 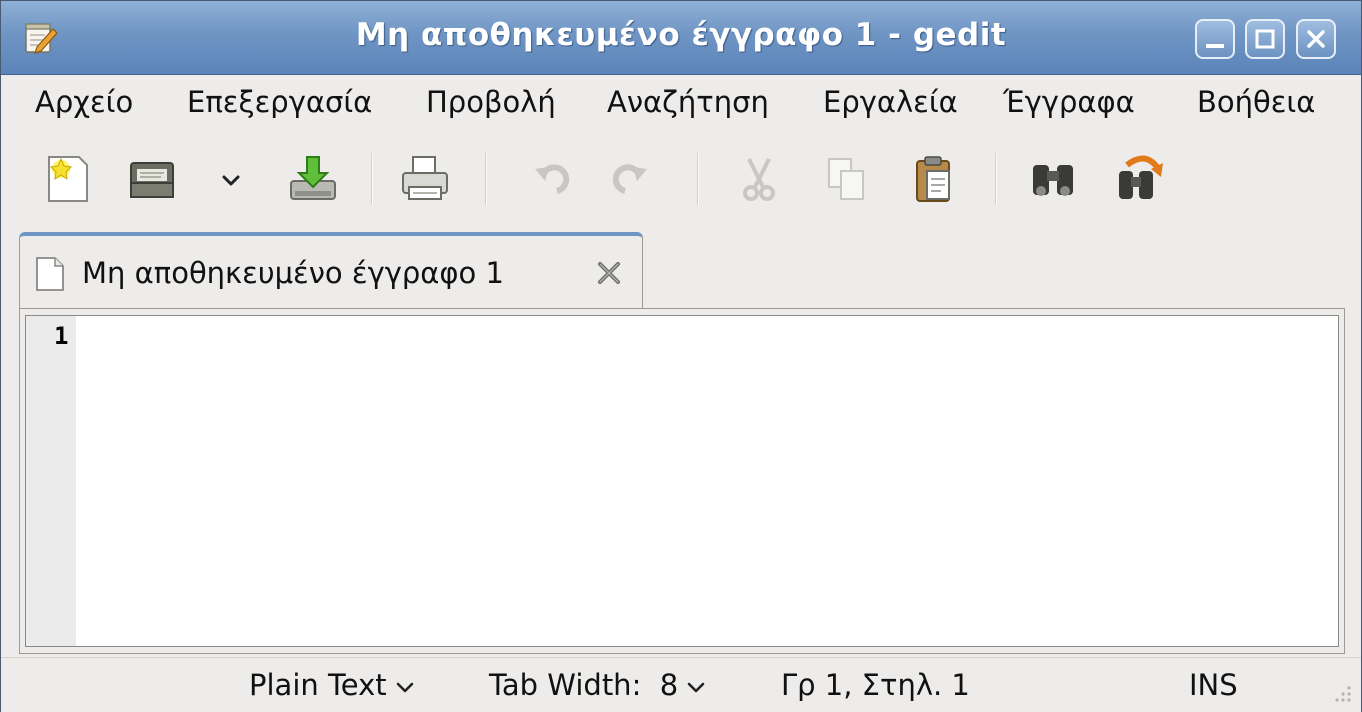 I want to click on open-folder-icon, so click(x=152, y=180).